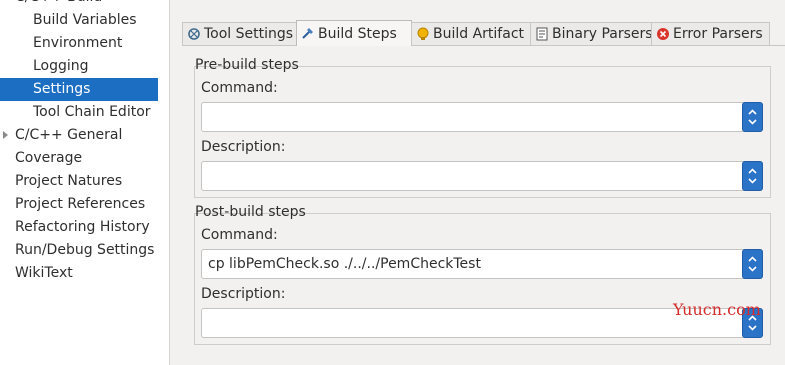  I want to click on group-title: Pre-build steps, so click(247, 65).